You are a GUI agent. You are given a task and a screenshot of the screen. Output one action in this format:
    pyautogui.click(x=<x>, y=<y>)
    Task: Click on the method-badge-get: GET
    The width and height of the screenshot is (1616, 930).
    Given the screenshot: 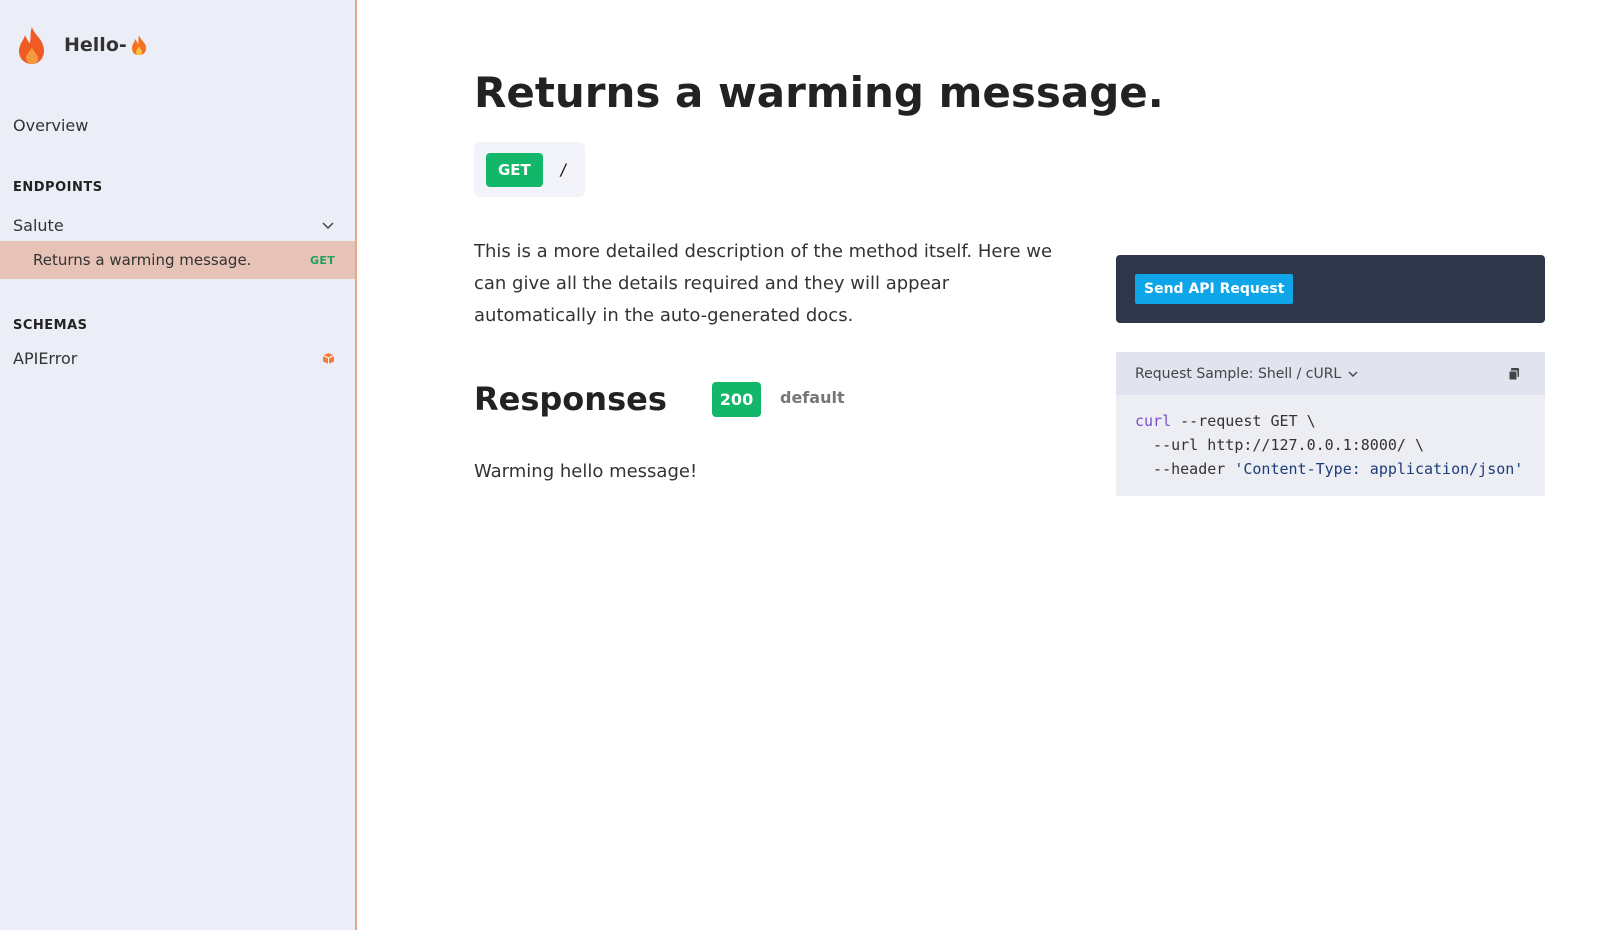 What is the action you would take?
    pyautogui.click(x=514, y=169)
    